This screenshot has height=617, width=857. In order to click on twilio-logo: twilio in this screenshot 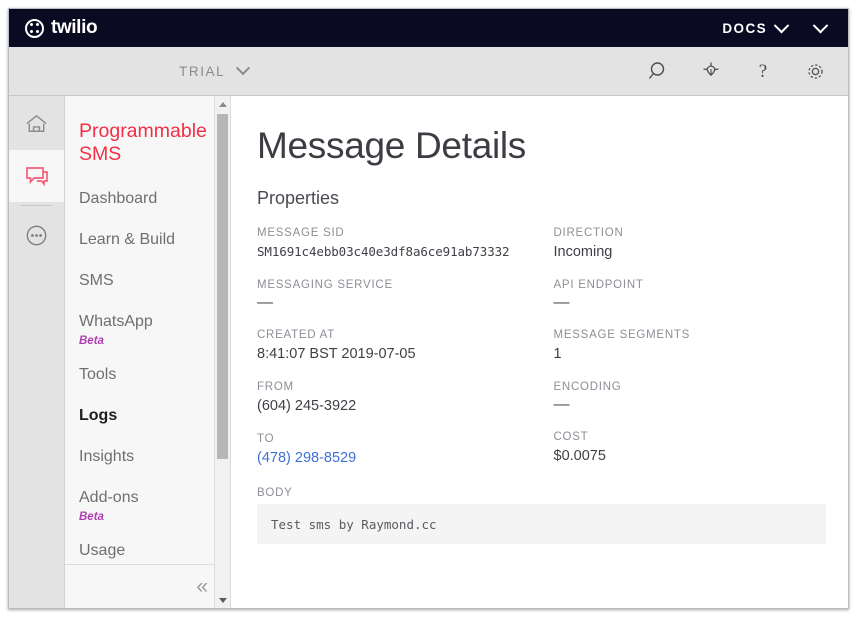, I will do `click(61, 28)`.